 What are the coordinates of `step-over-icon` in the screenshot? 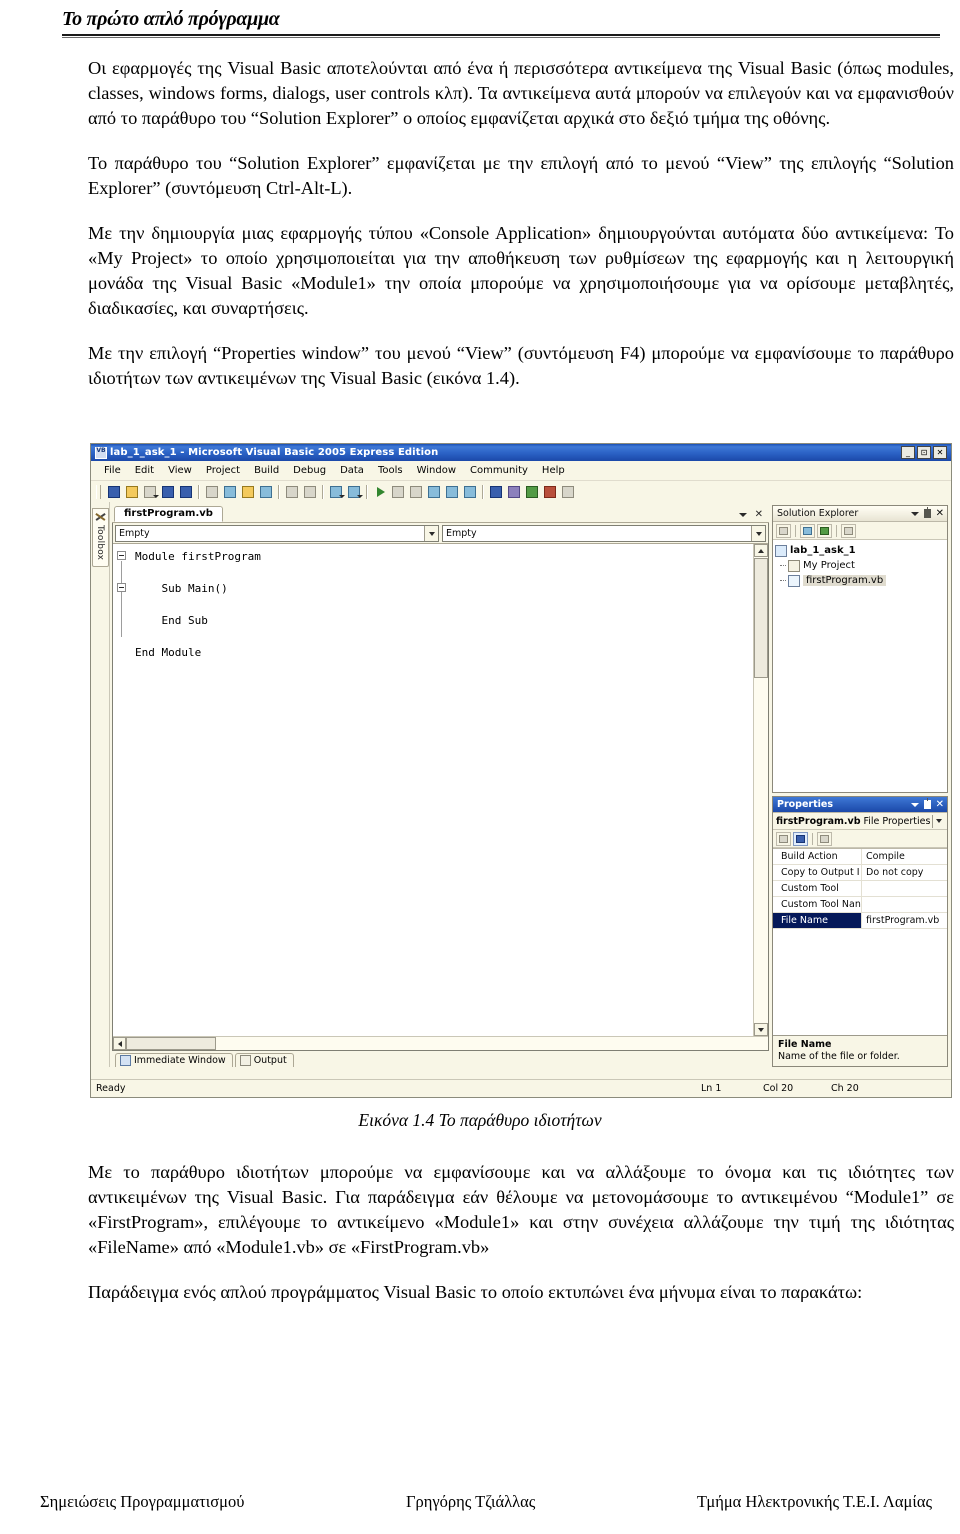 It's located at (452, 492).